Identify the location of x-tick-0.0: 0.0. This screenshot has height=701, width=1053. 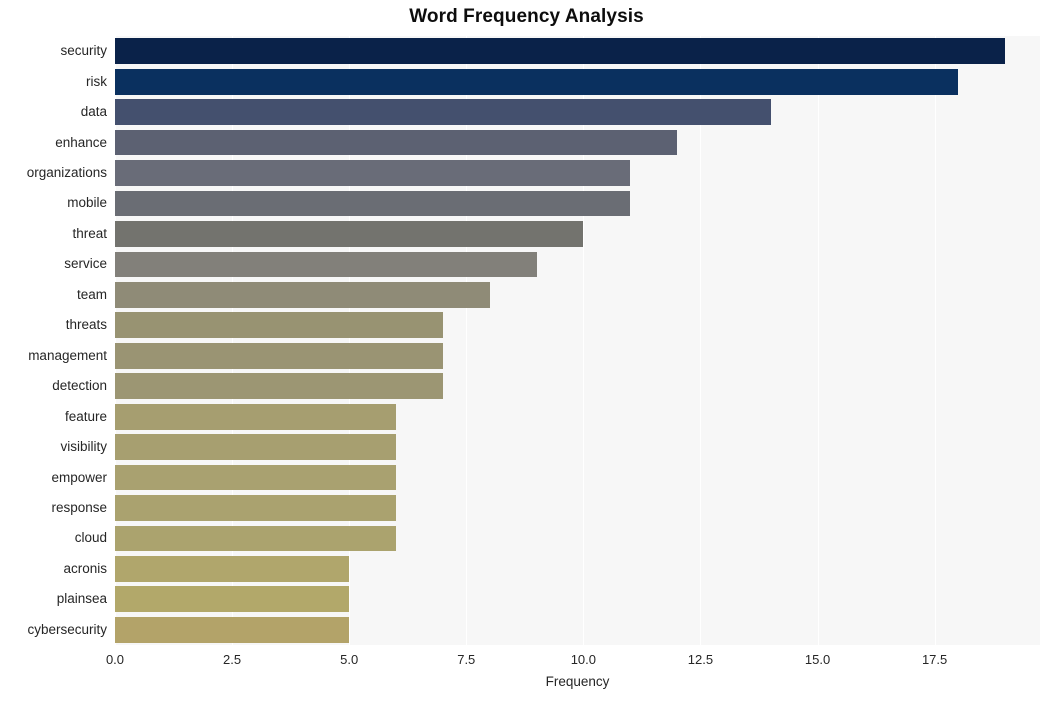
(115, 659).